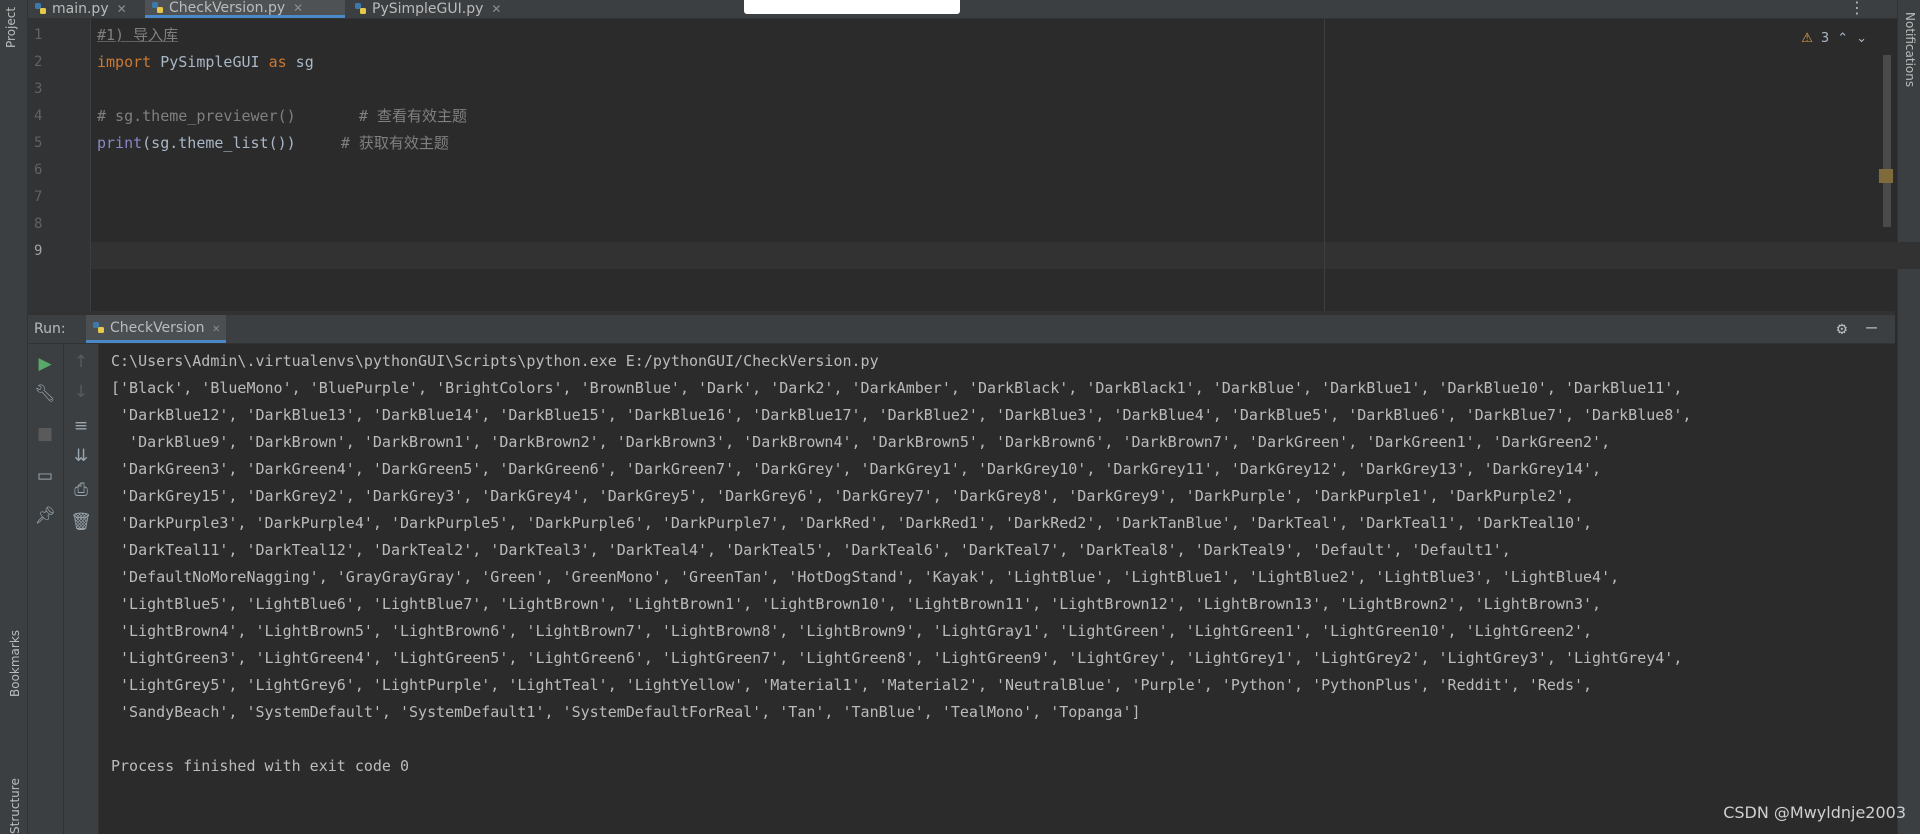 The height and width of the screenshot is (834, 1920). What do you see at coordinates (1857, 8) in the screenshot?
I see `more-options-icon: ⋮` at bounding box center [1857, 8].